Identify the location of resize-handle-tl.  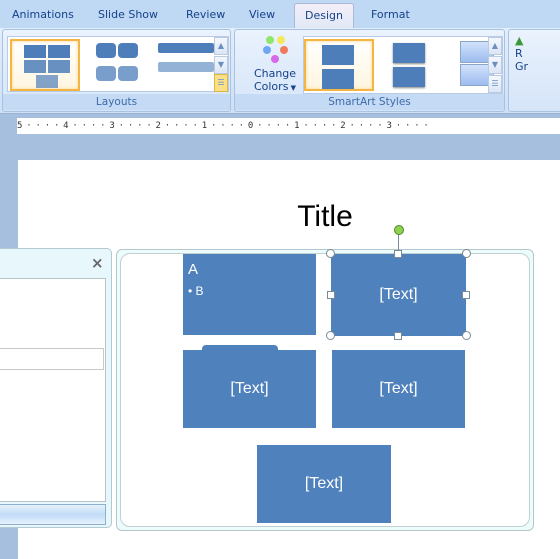
(330, 253).